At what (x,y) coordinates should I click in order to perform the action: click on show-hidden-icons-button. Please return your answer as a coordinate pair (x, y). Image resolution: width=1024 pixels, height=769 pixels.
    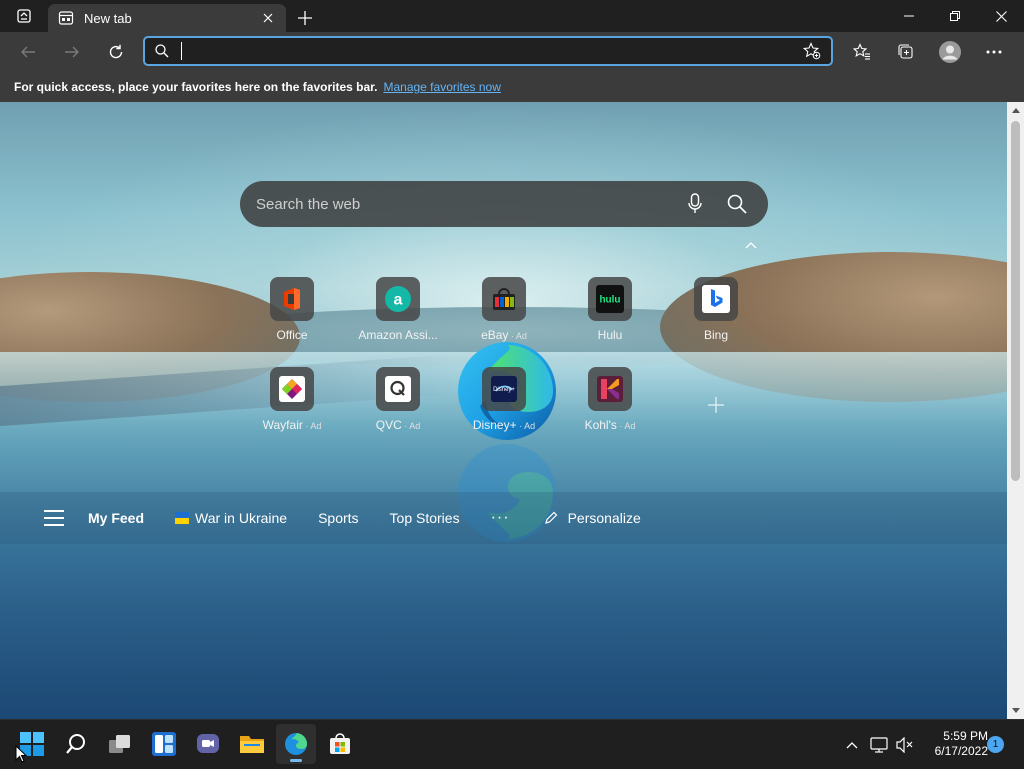
    Looking at the image, I should click on (852, 745).